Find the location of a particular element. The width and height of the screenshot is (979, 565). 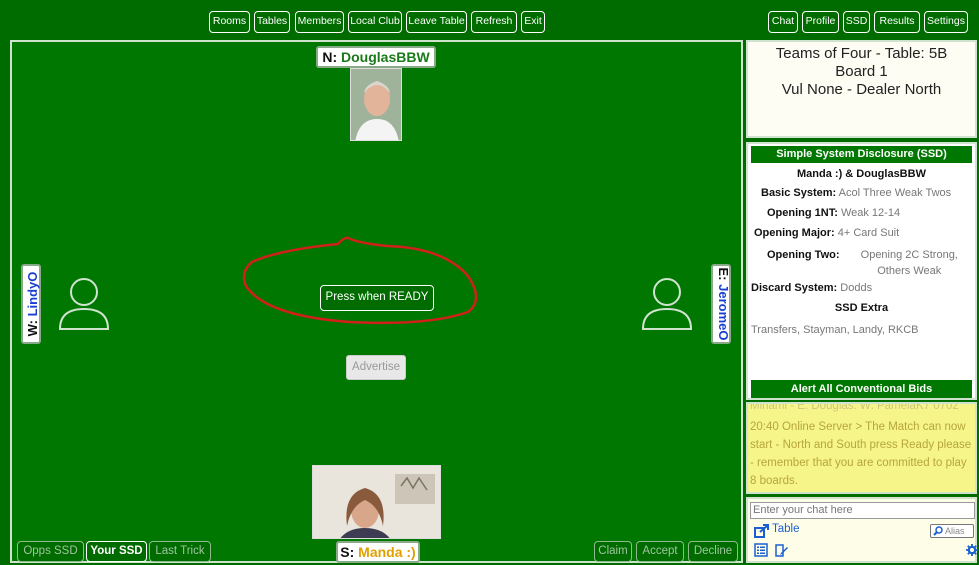

alias-label: Alias is located at coordinates (955, 531).